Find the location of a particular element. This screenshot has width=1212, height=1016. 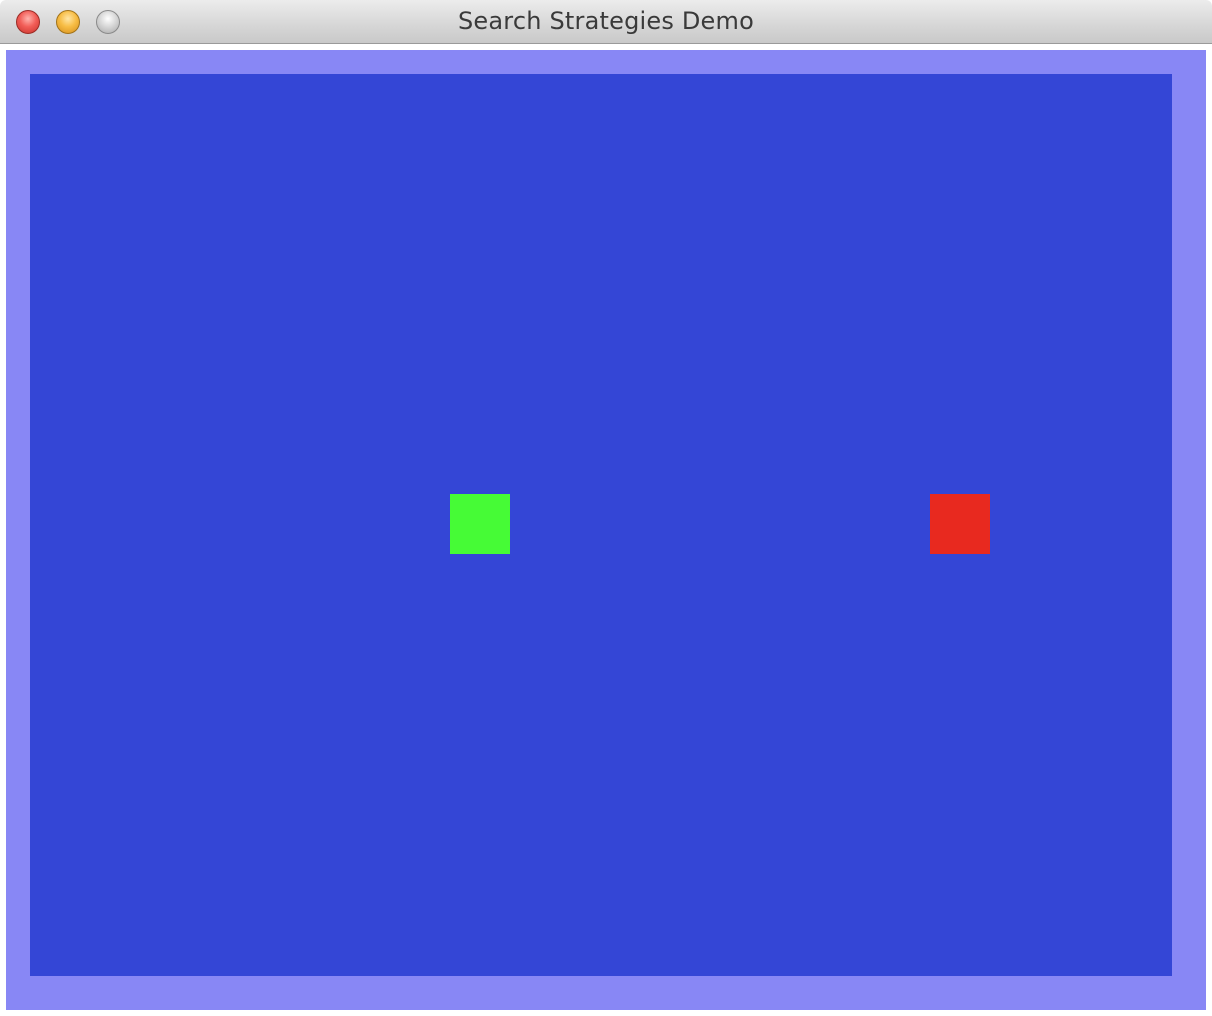

start-cell is located at coordinates (480, 524).